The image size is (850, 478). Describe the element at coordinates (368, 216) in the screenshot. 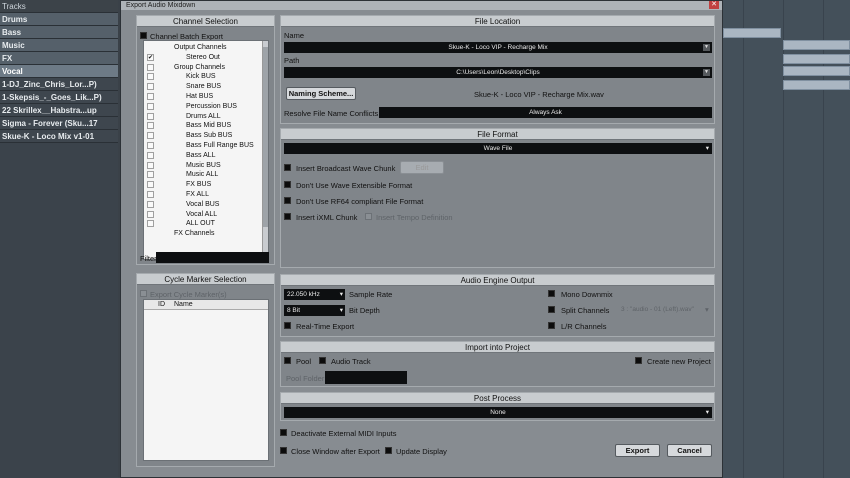

I see `tempo-definition-checkbox` at that location.